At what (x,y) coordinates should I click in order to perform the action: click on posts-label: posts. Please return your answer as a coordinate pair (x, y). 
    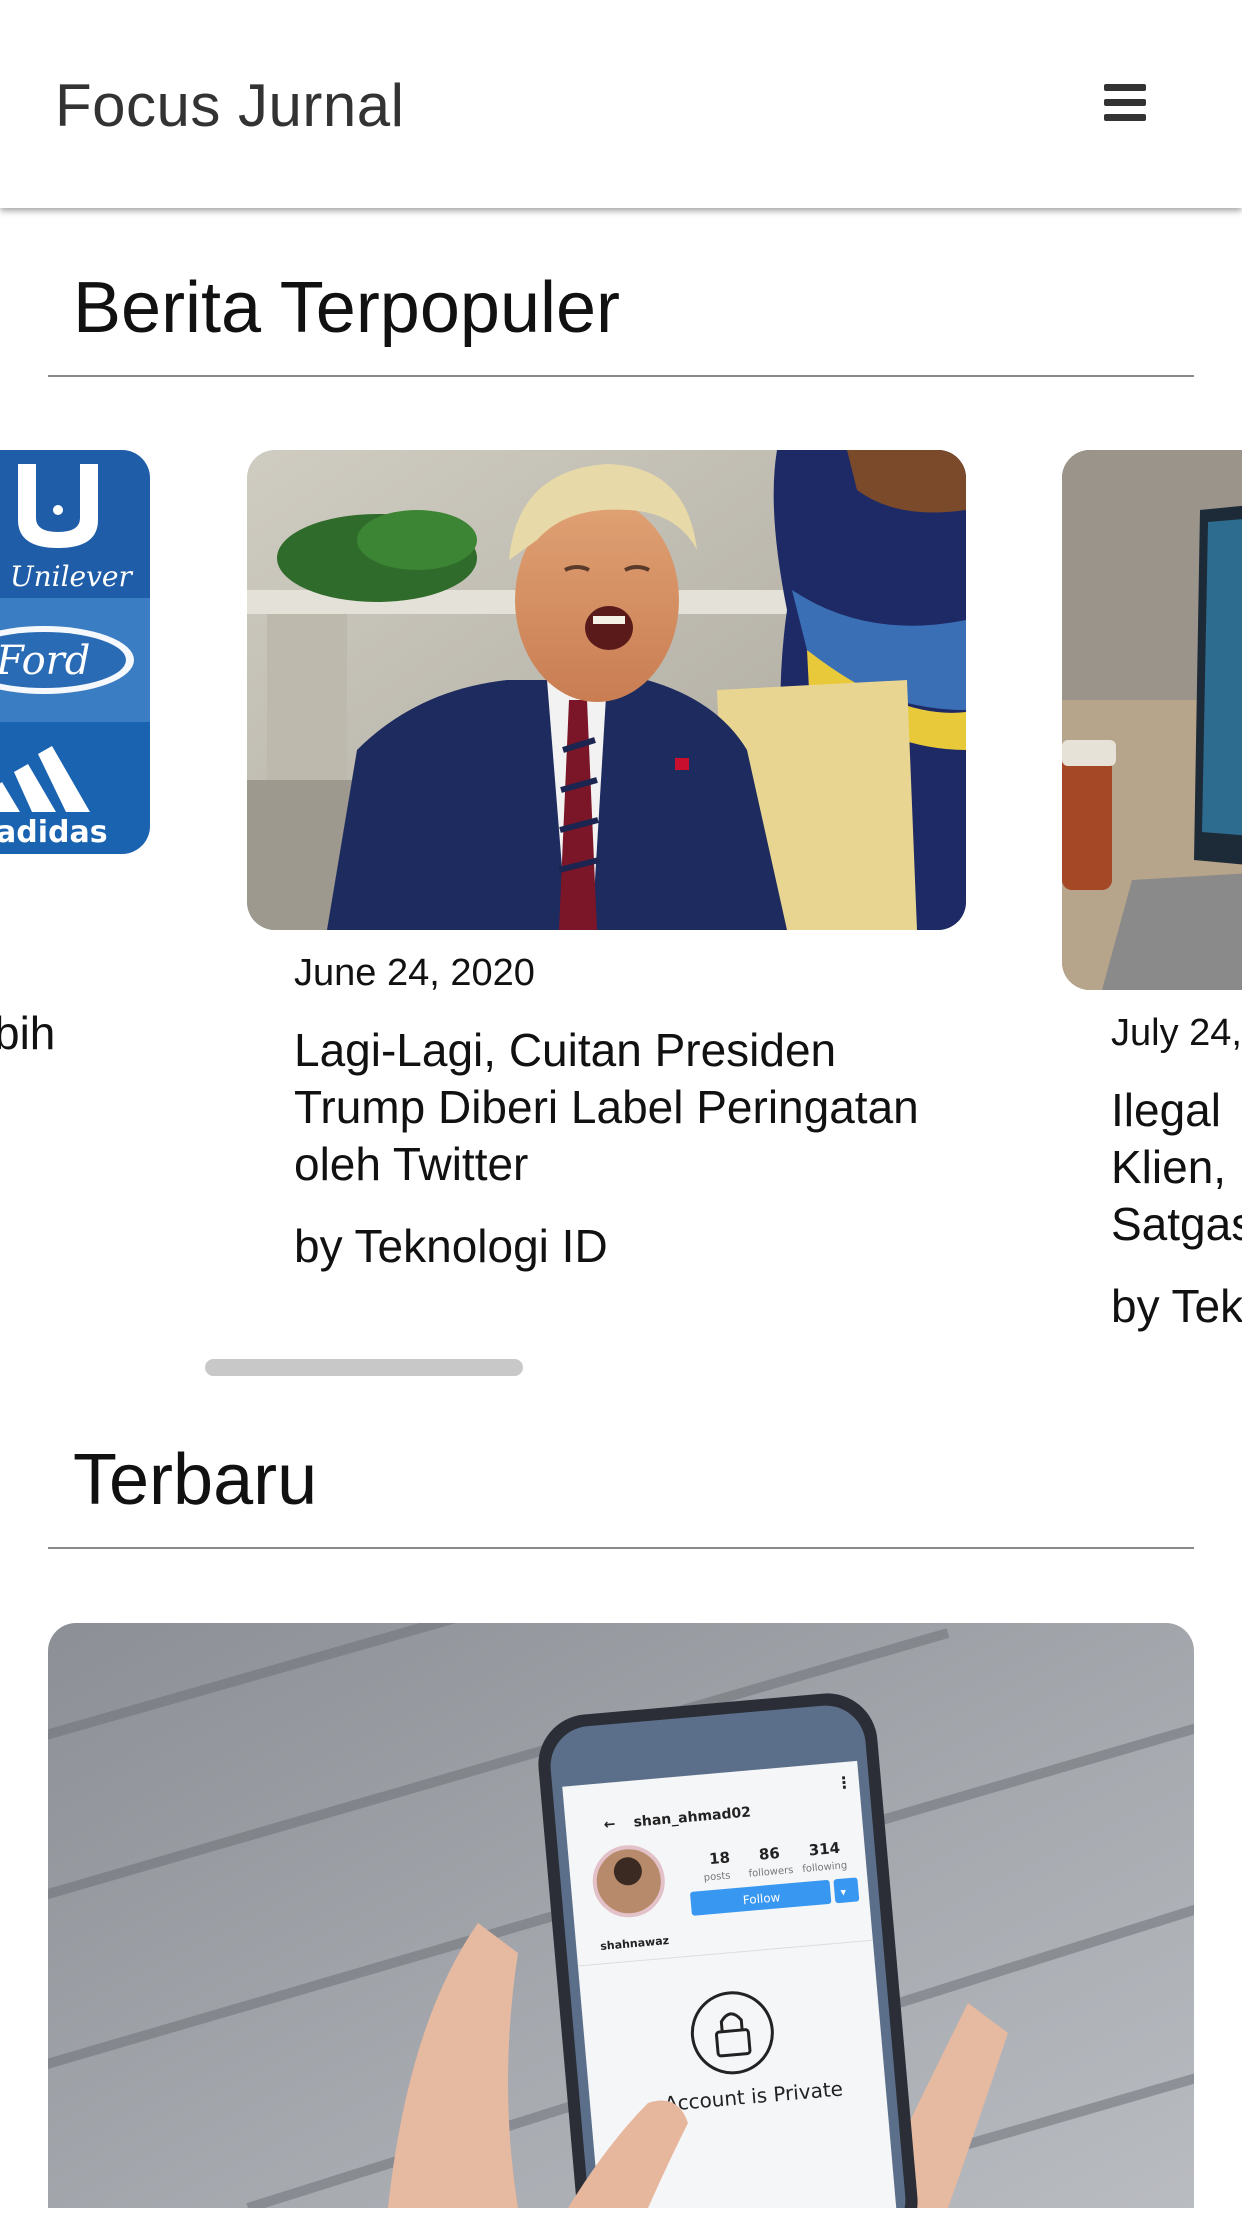
    Looking at the image, I should click on (717, 1876).